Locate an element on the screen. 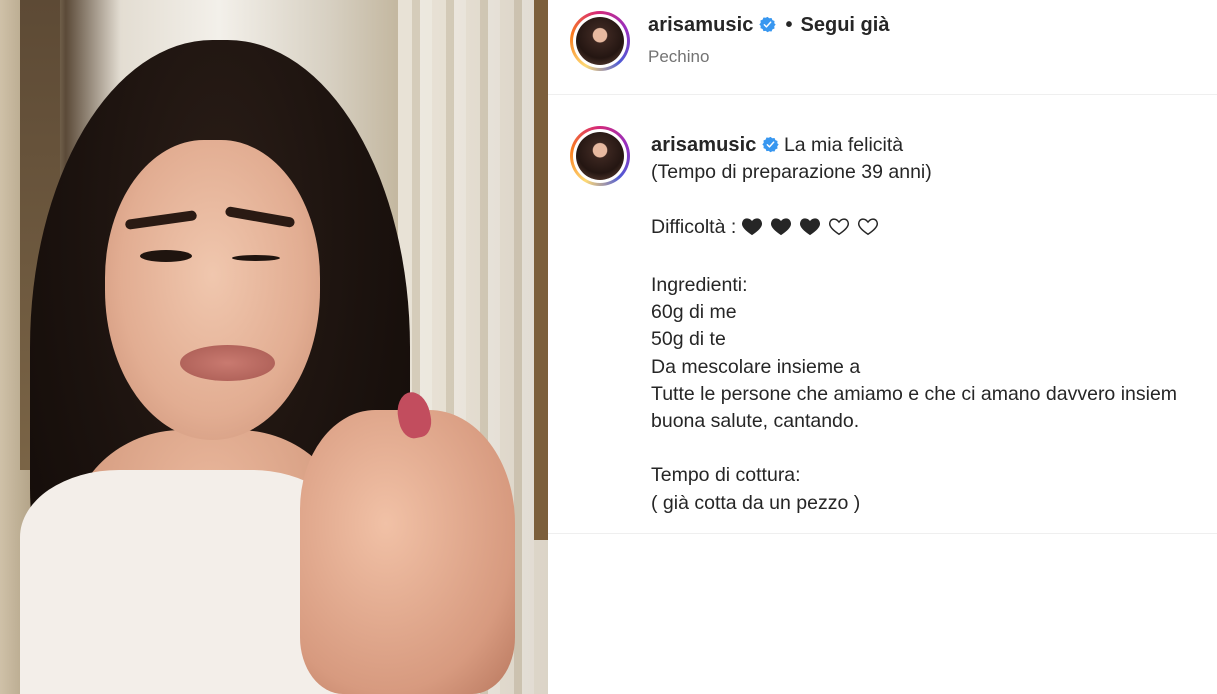 The image size is (1217, 694). face is located at coordinates (212, 290).